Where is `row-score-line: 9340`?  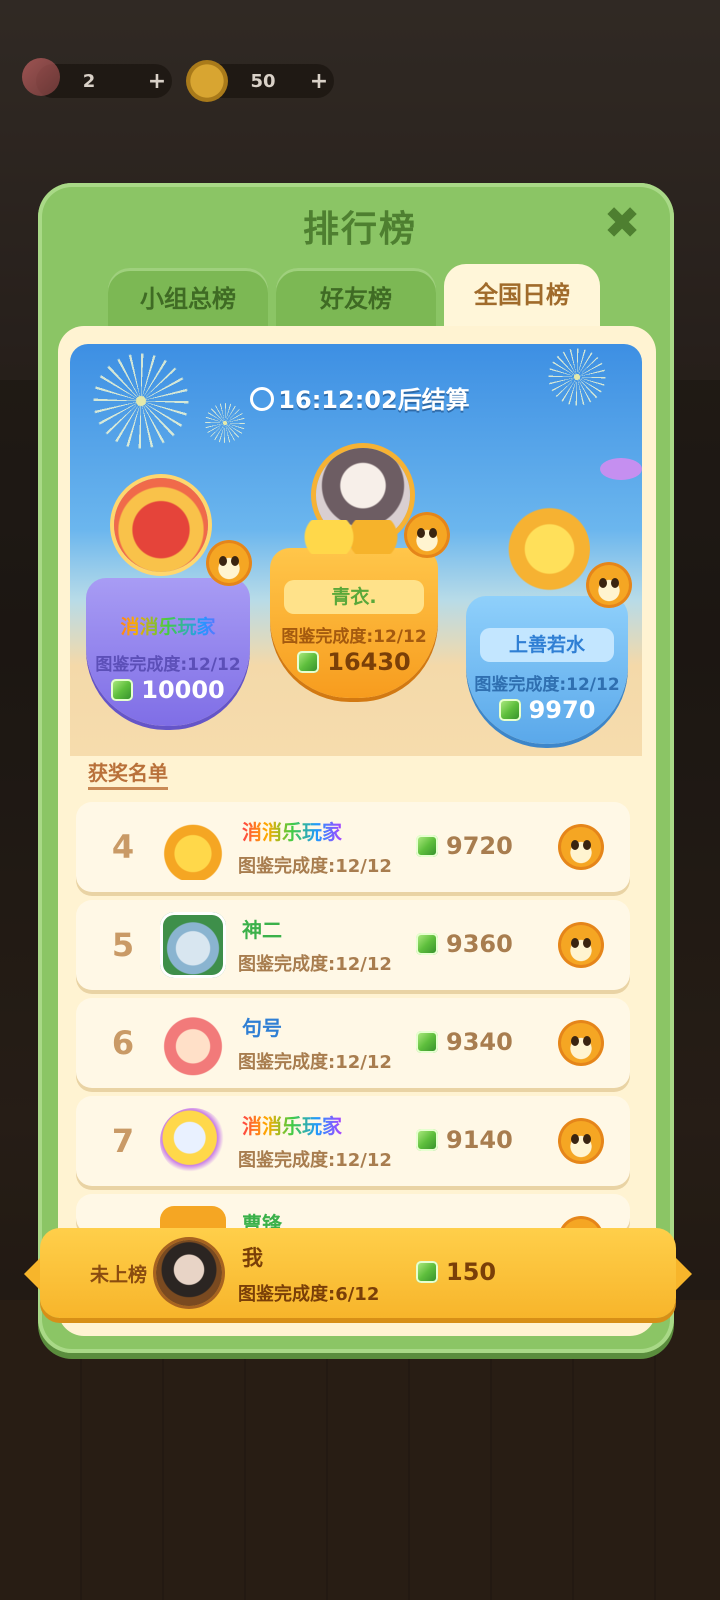 row-score-line: 9340 is located at coordinates (464, 1042).